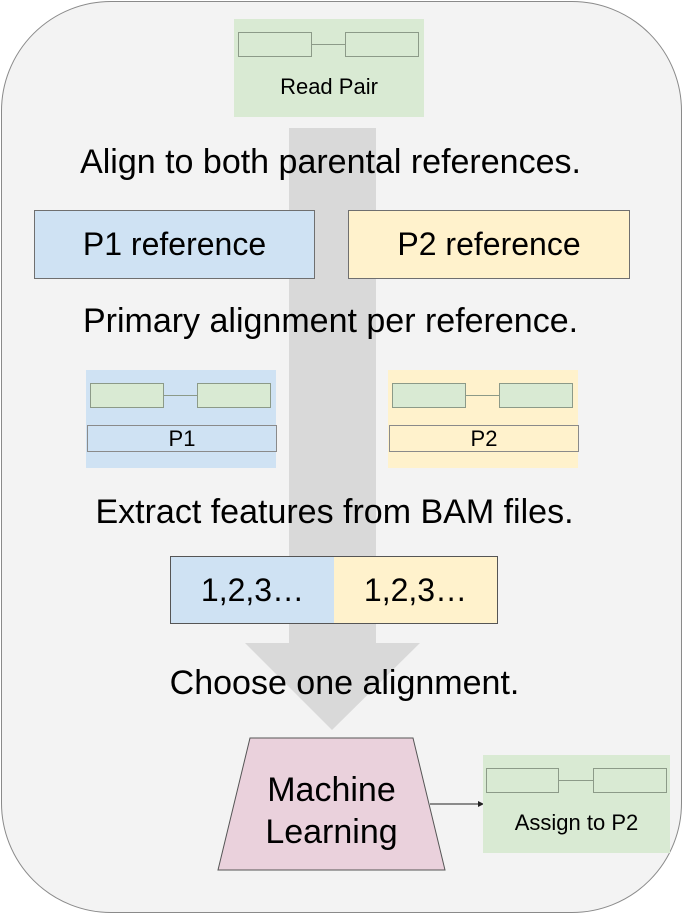  I want to click on assign-output-box: Assign to P2, so click(576, 804).